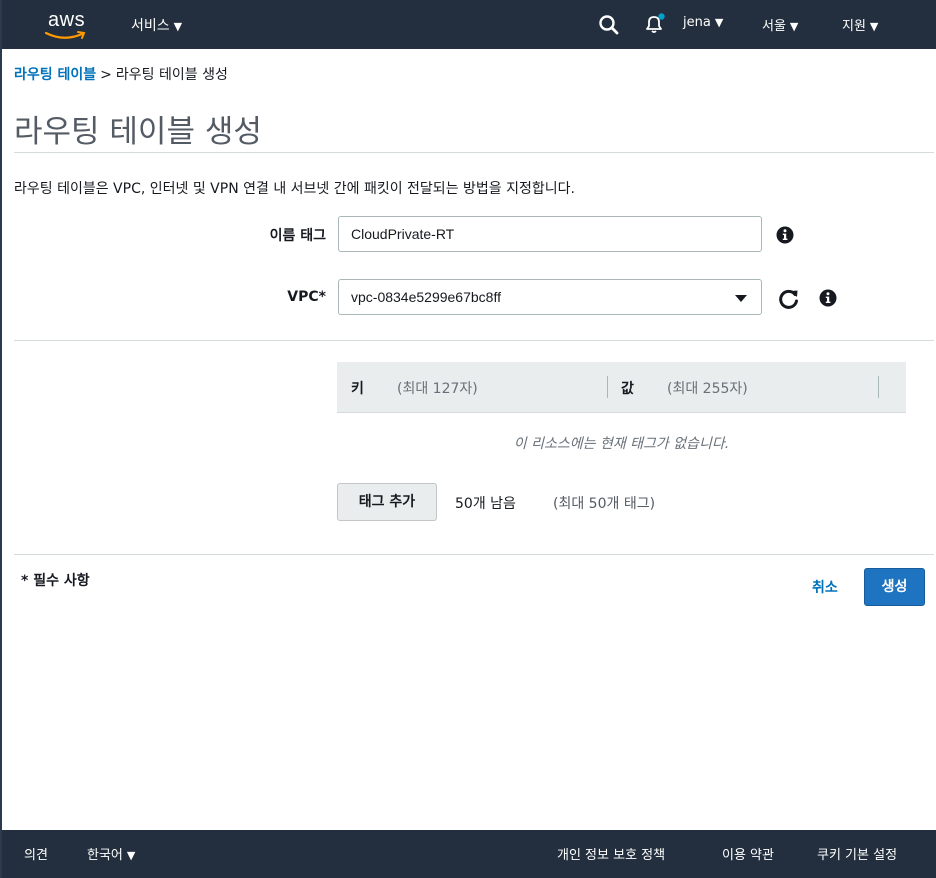  Describe the element at coordinates (426, 297) in the screenshot. I see `vpc-select-value: vpc-0834e5299e67bc8ff` at that location.